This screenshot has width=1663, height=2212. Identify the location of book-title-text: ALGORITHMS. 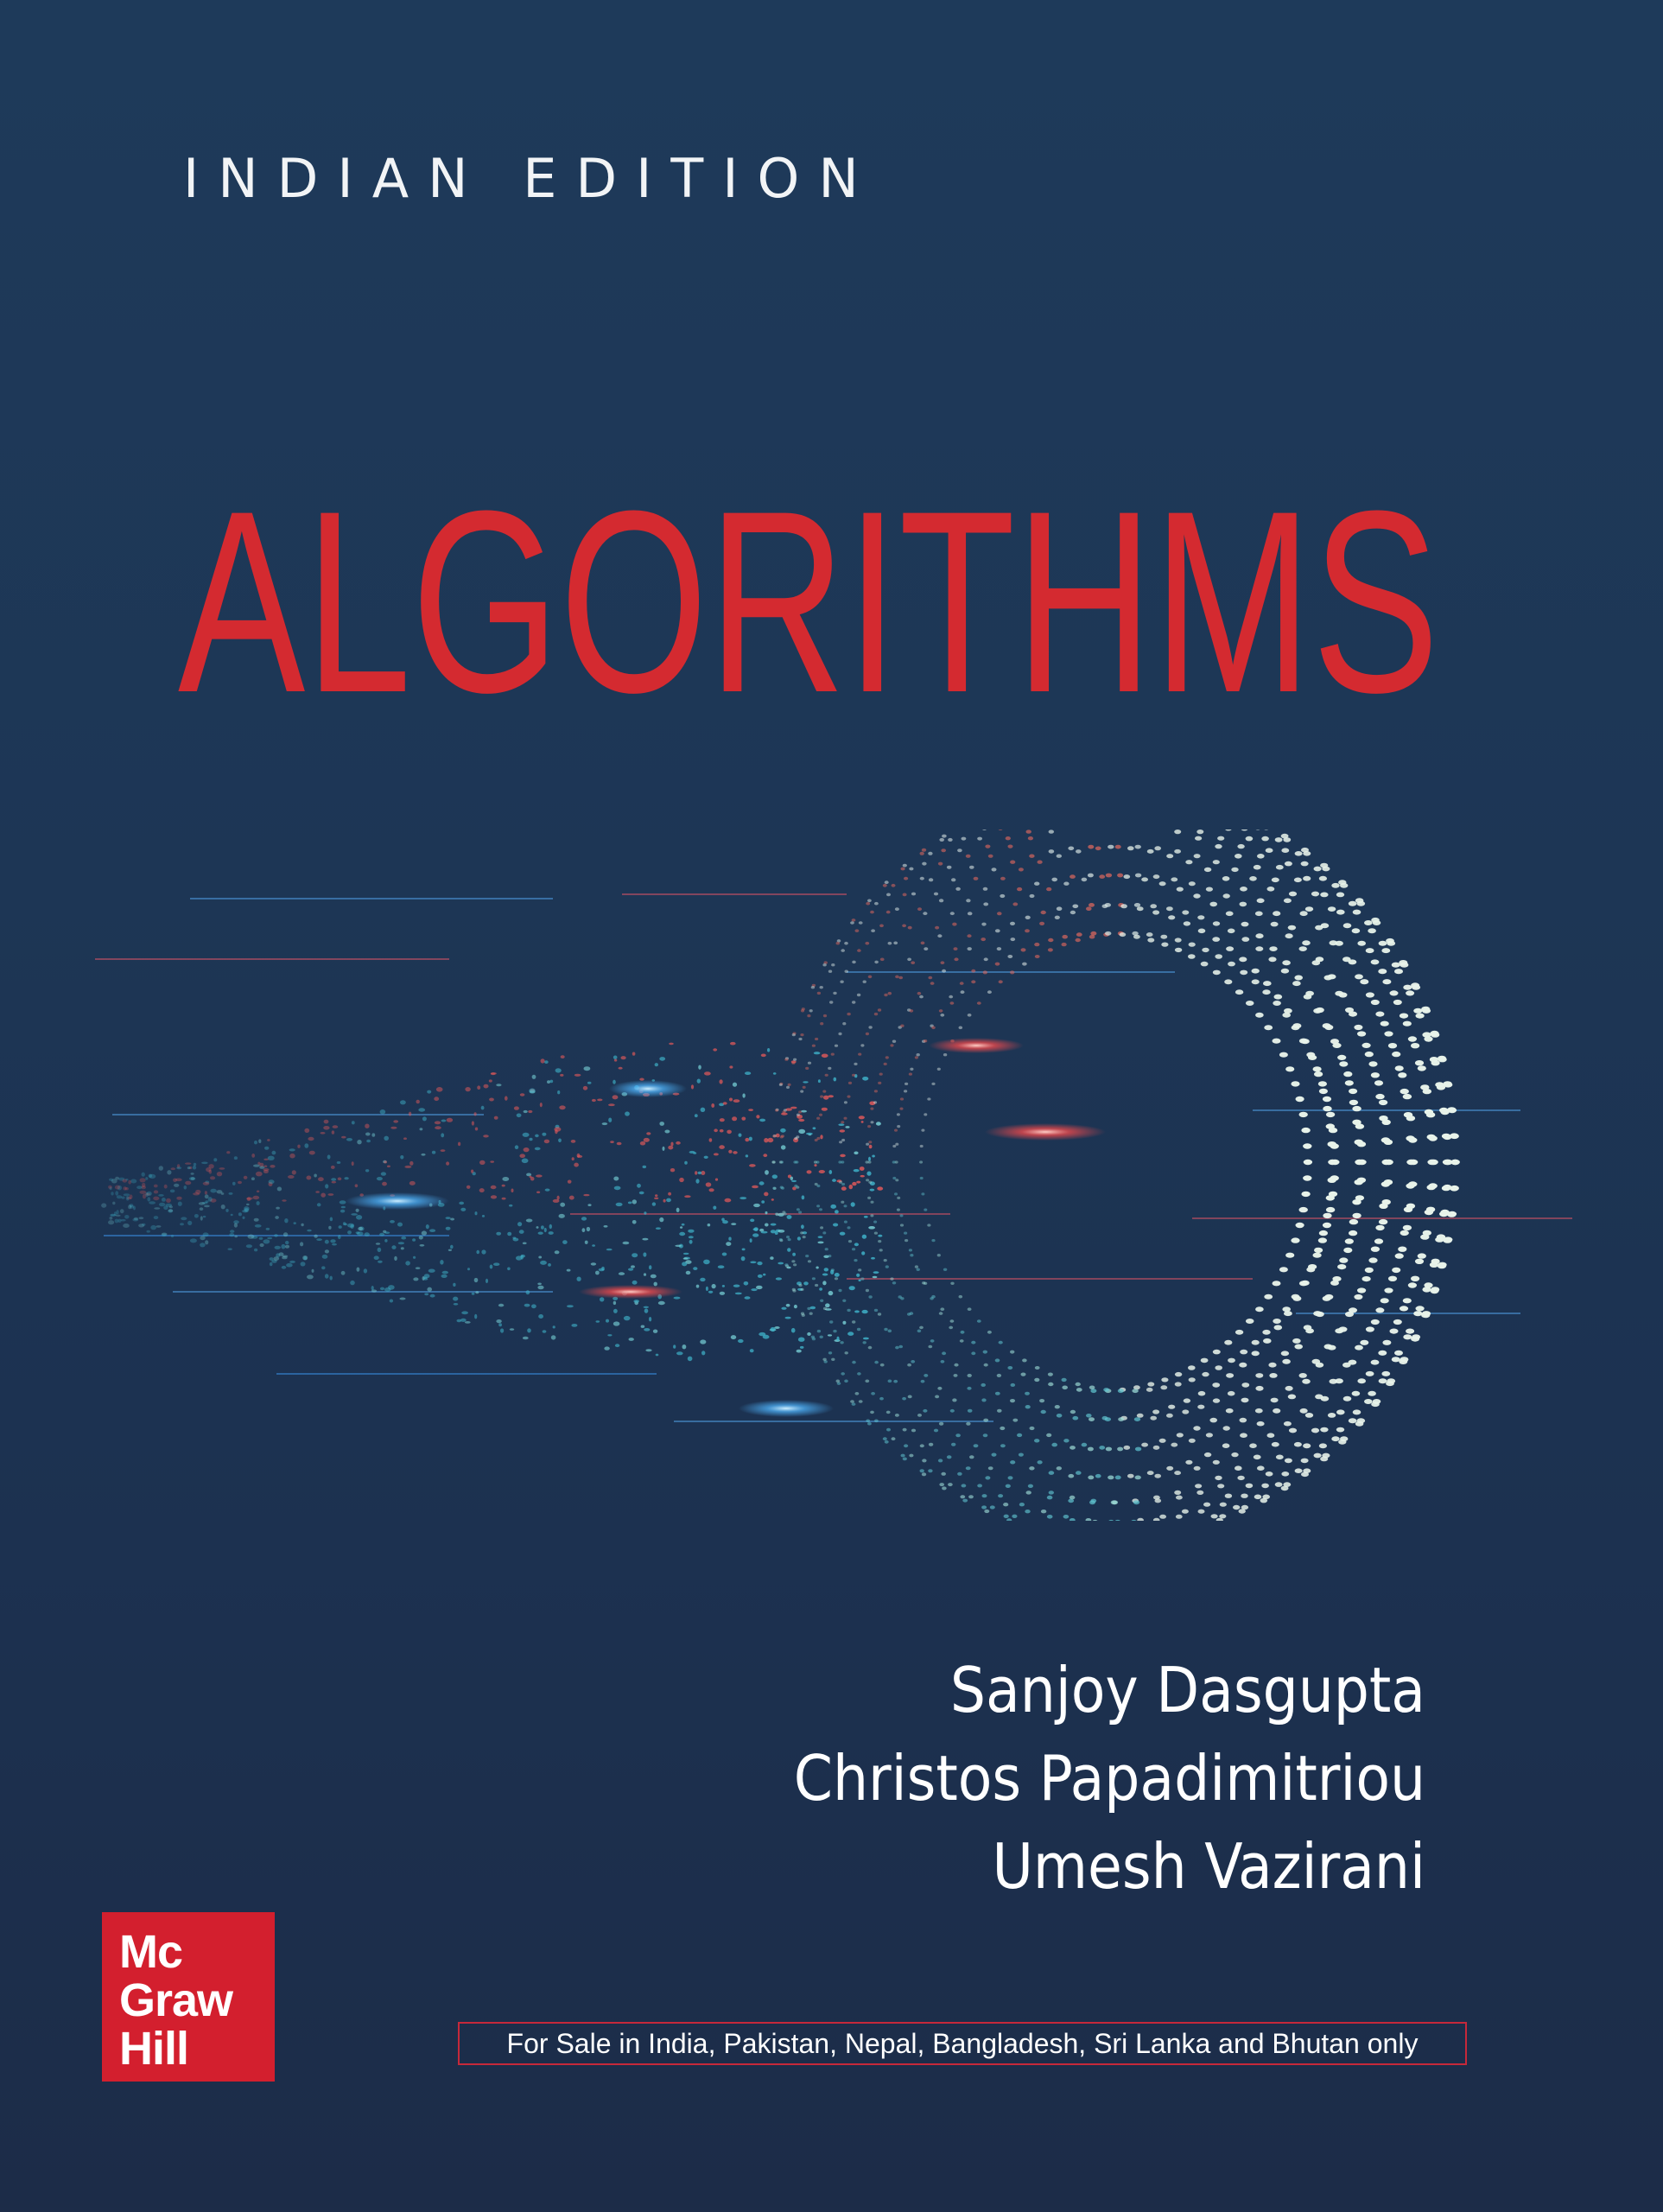
(809, 586).